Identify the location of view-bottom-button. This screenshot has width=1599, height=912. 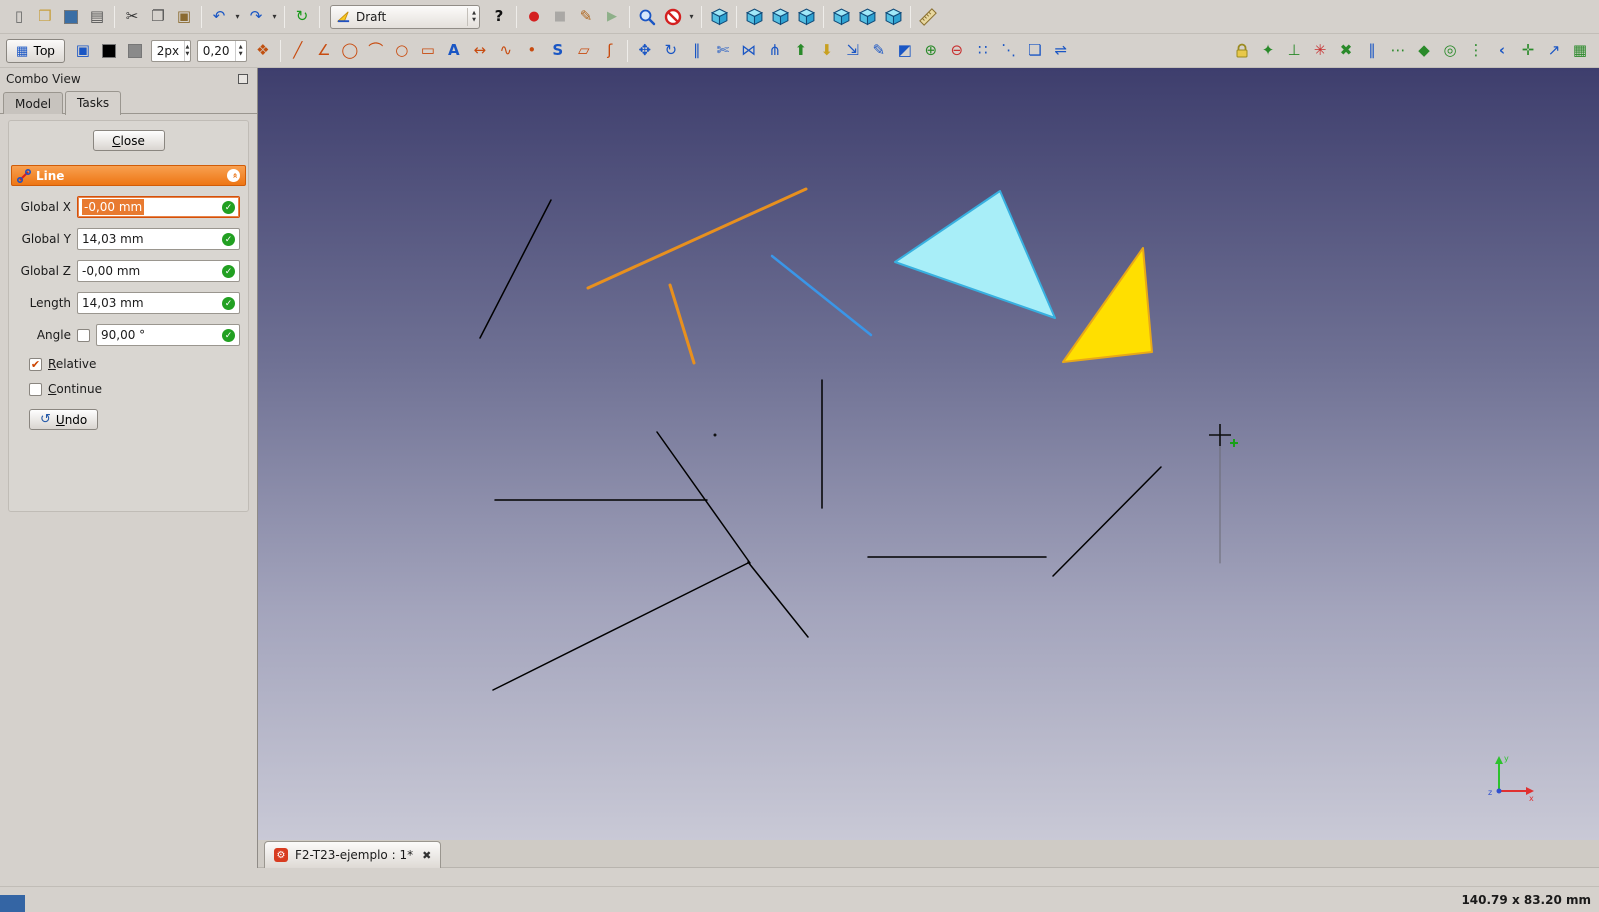
(867, 17).